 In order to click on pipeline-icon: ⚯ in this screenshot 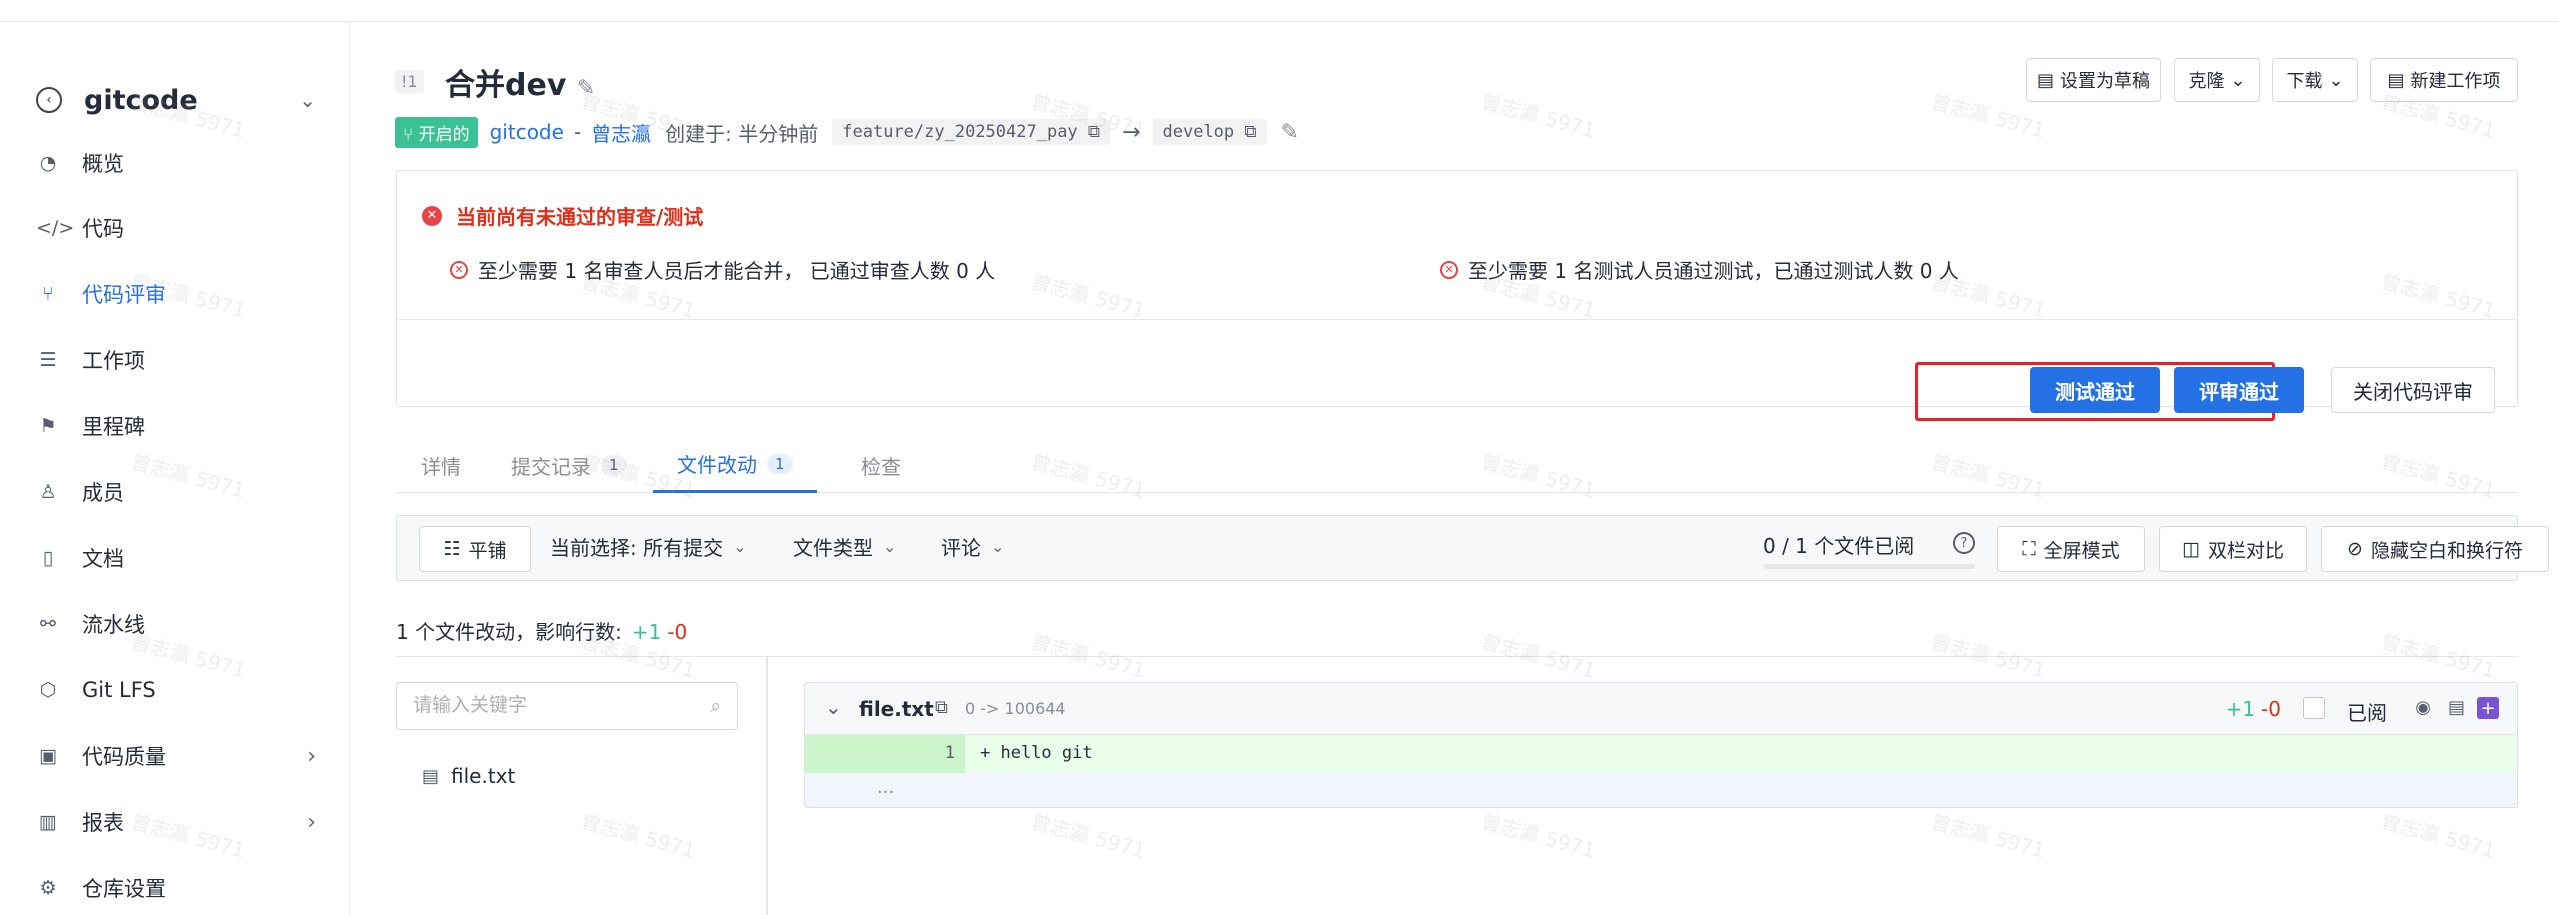, I will do `click(48, 624)`.